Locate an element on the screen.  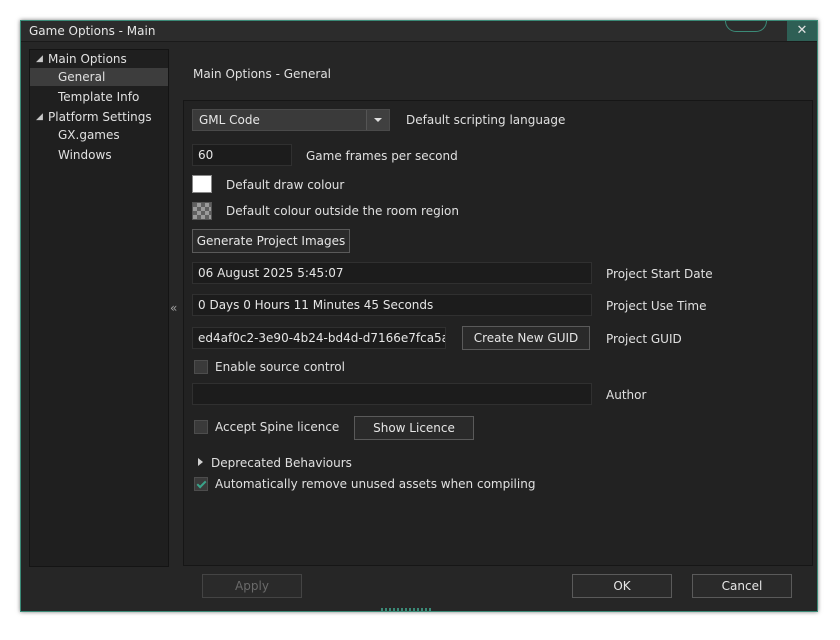
tree-item-main-options: ◢ Main Options is located at coordinates (99, 59).